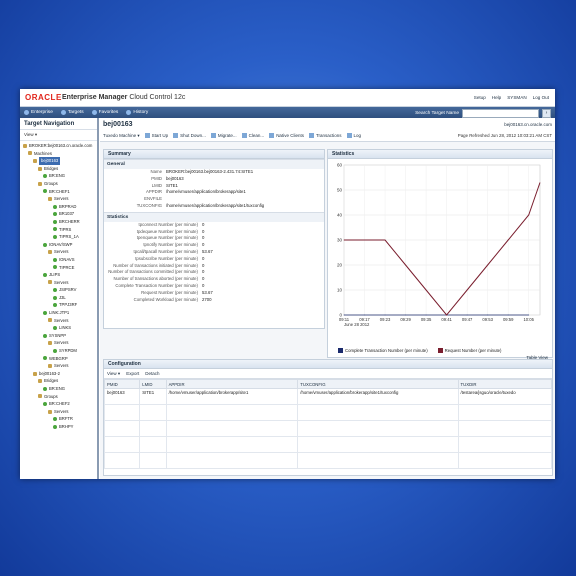 The height and width of the screenshot is (576, 576). I want to click on summary-row: tpenqueue Number (per minute) 0, so click(170, 238).